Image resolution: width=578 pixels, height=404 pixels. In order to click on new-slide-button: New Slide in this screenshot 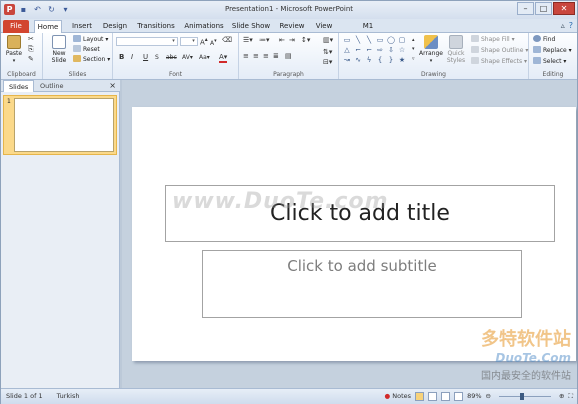, I will do `click(59, 49)`.